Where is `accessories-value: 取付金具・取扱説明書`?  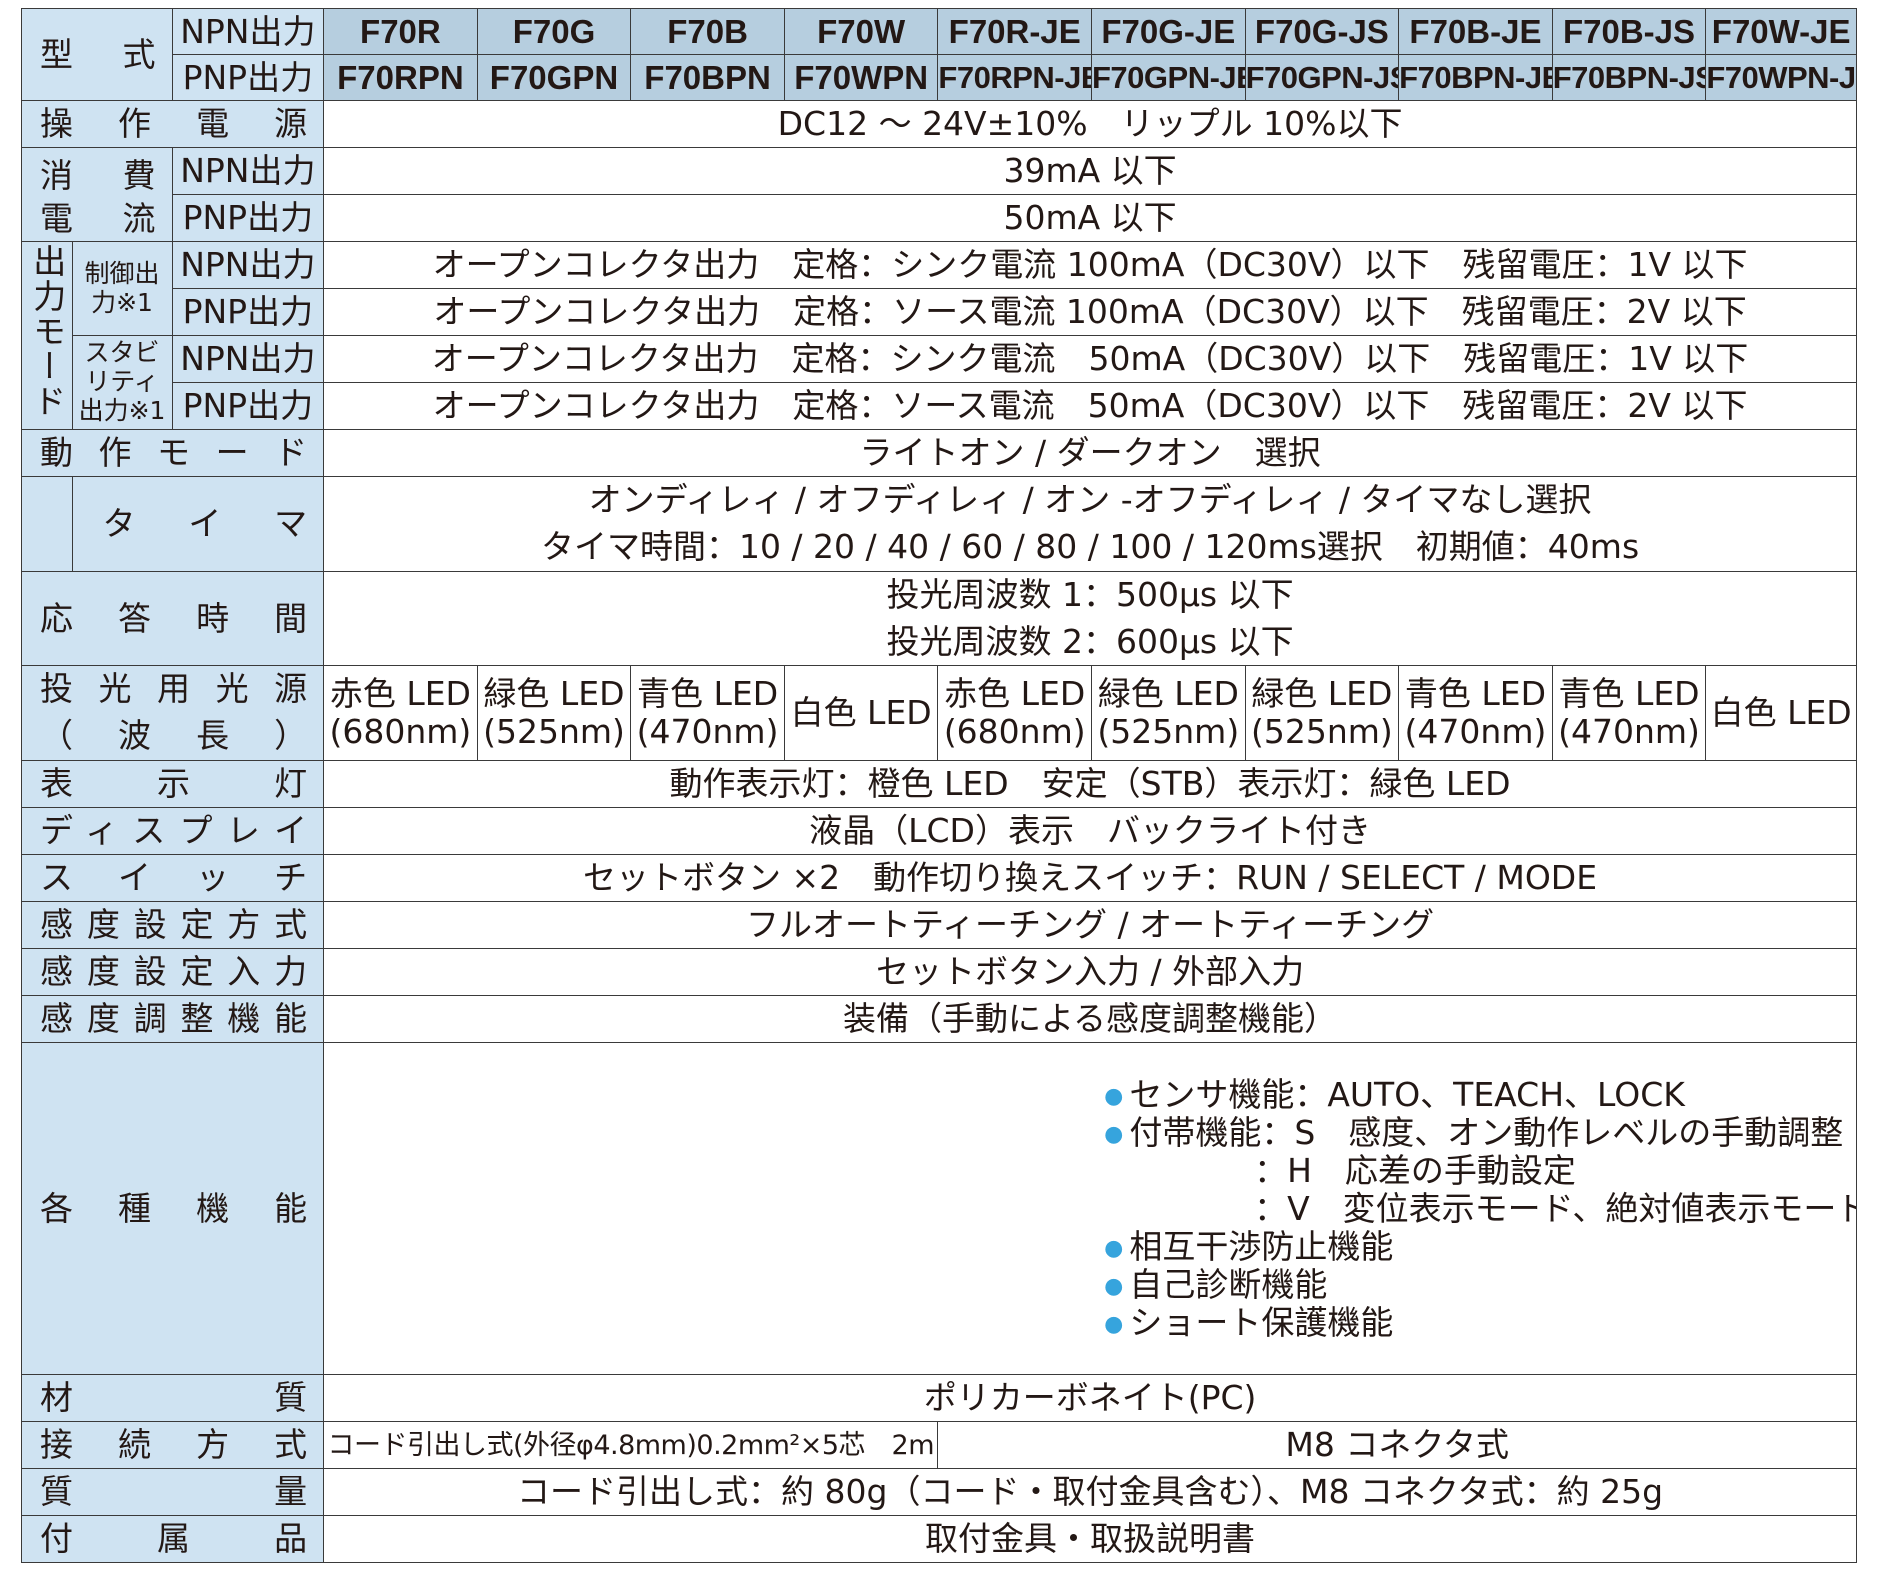
accessories-value: 取付金具・取扱説明書 is located at coordinates (1090, 1539).